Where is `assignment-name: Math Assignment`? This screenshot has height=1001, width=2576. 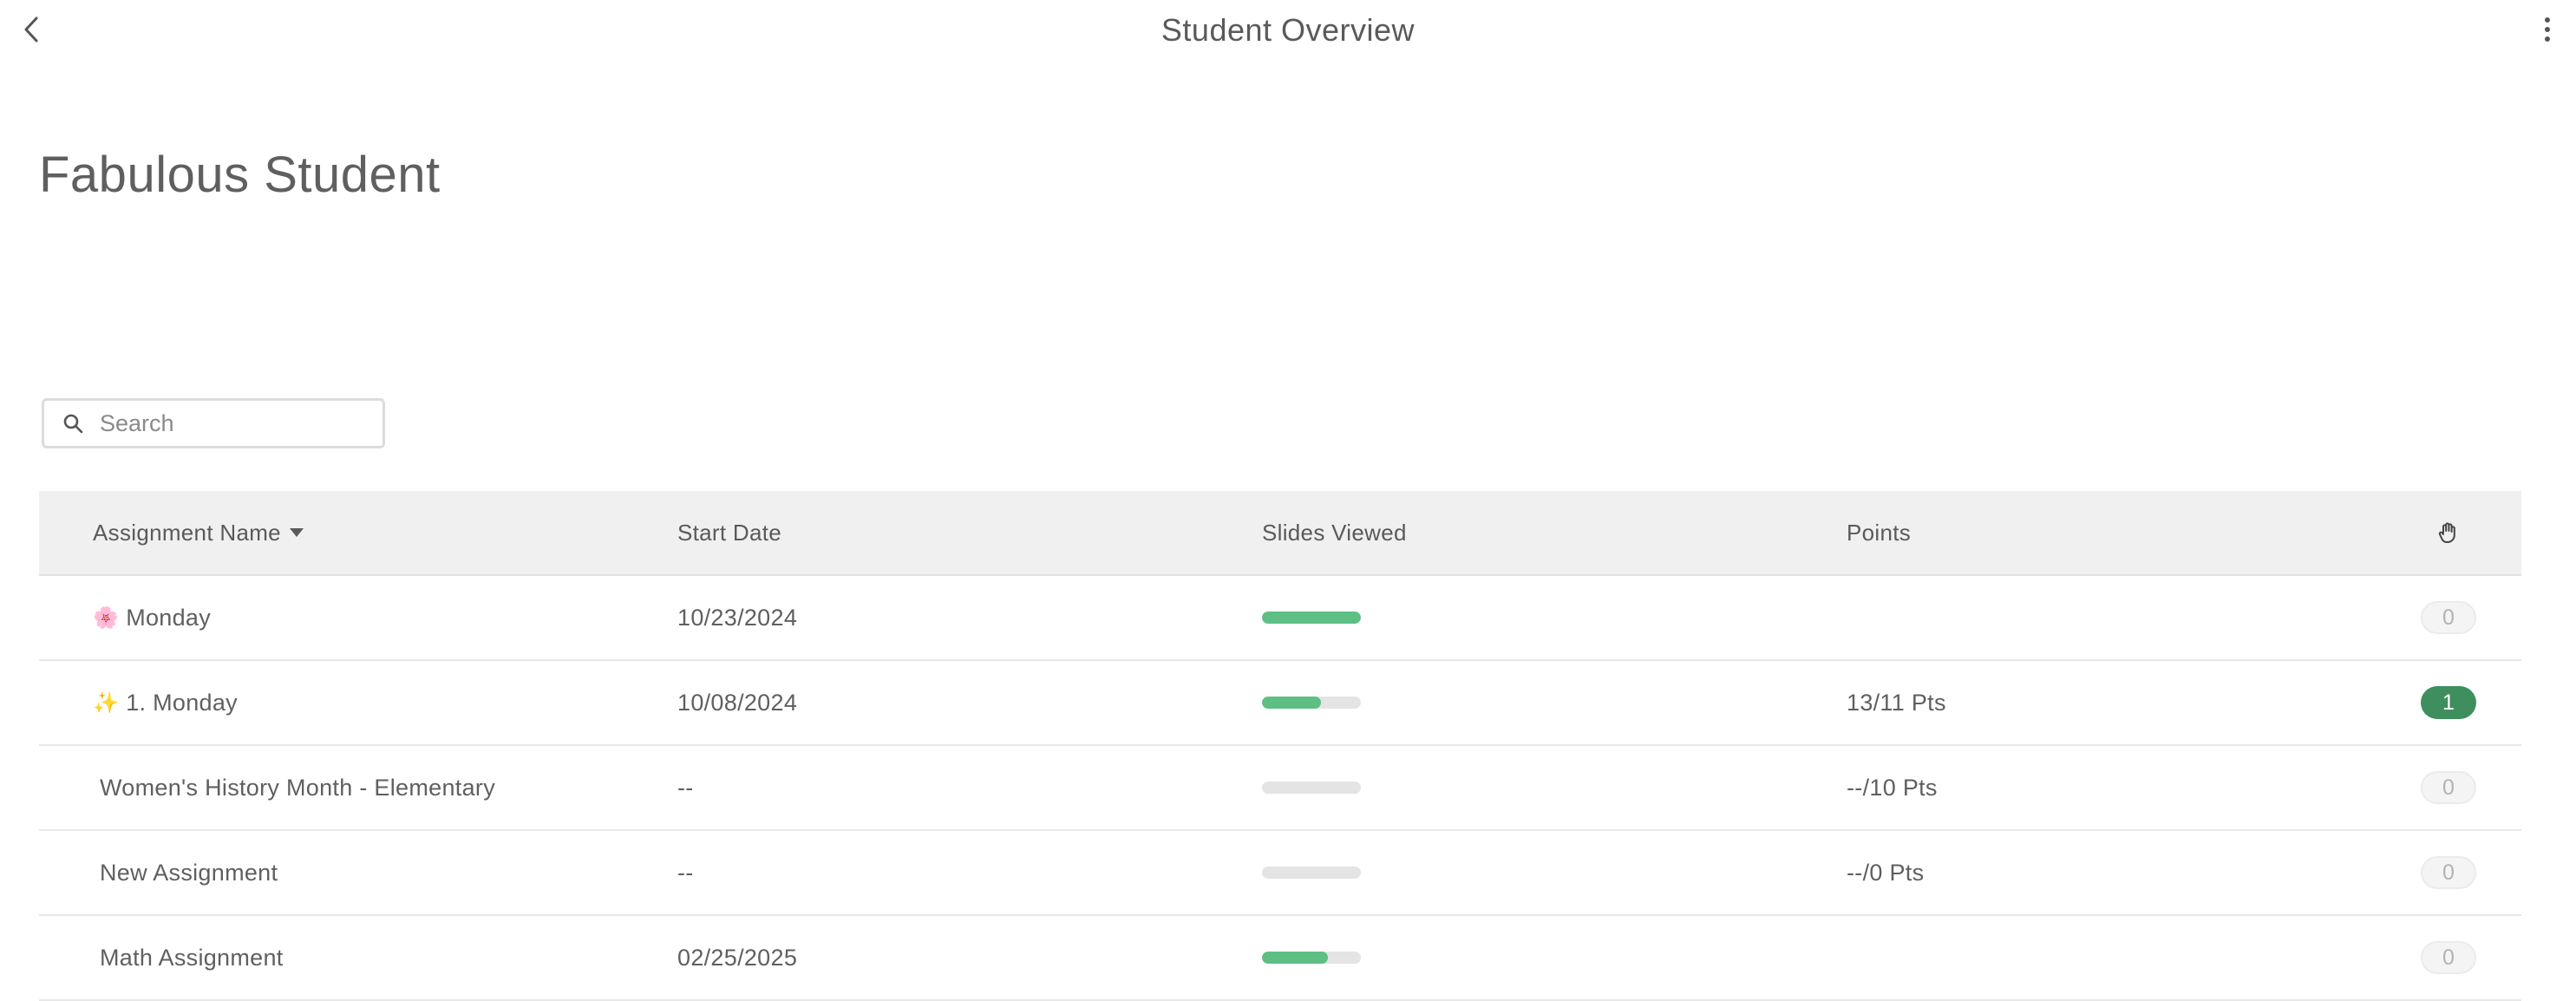
assignment-name: Math Assignment is located at coordinates (192, 958).